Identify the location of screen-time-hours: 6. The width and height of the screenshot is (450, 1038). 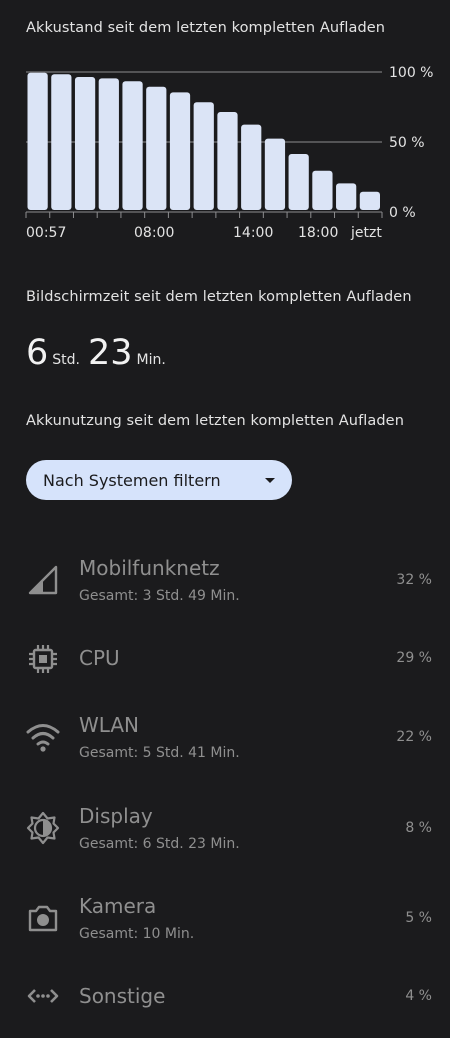
(37, 353).